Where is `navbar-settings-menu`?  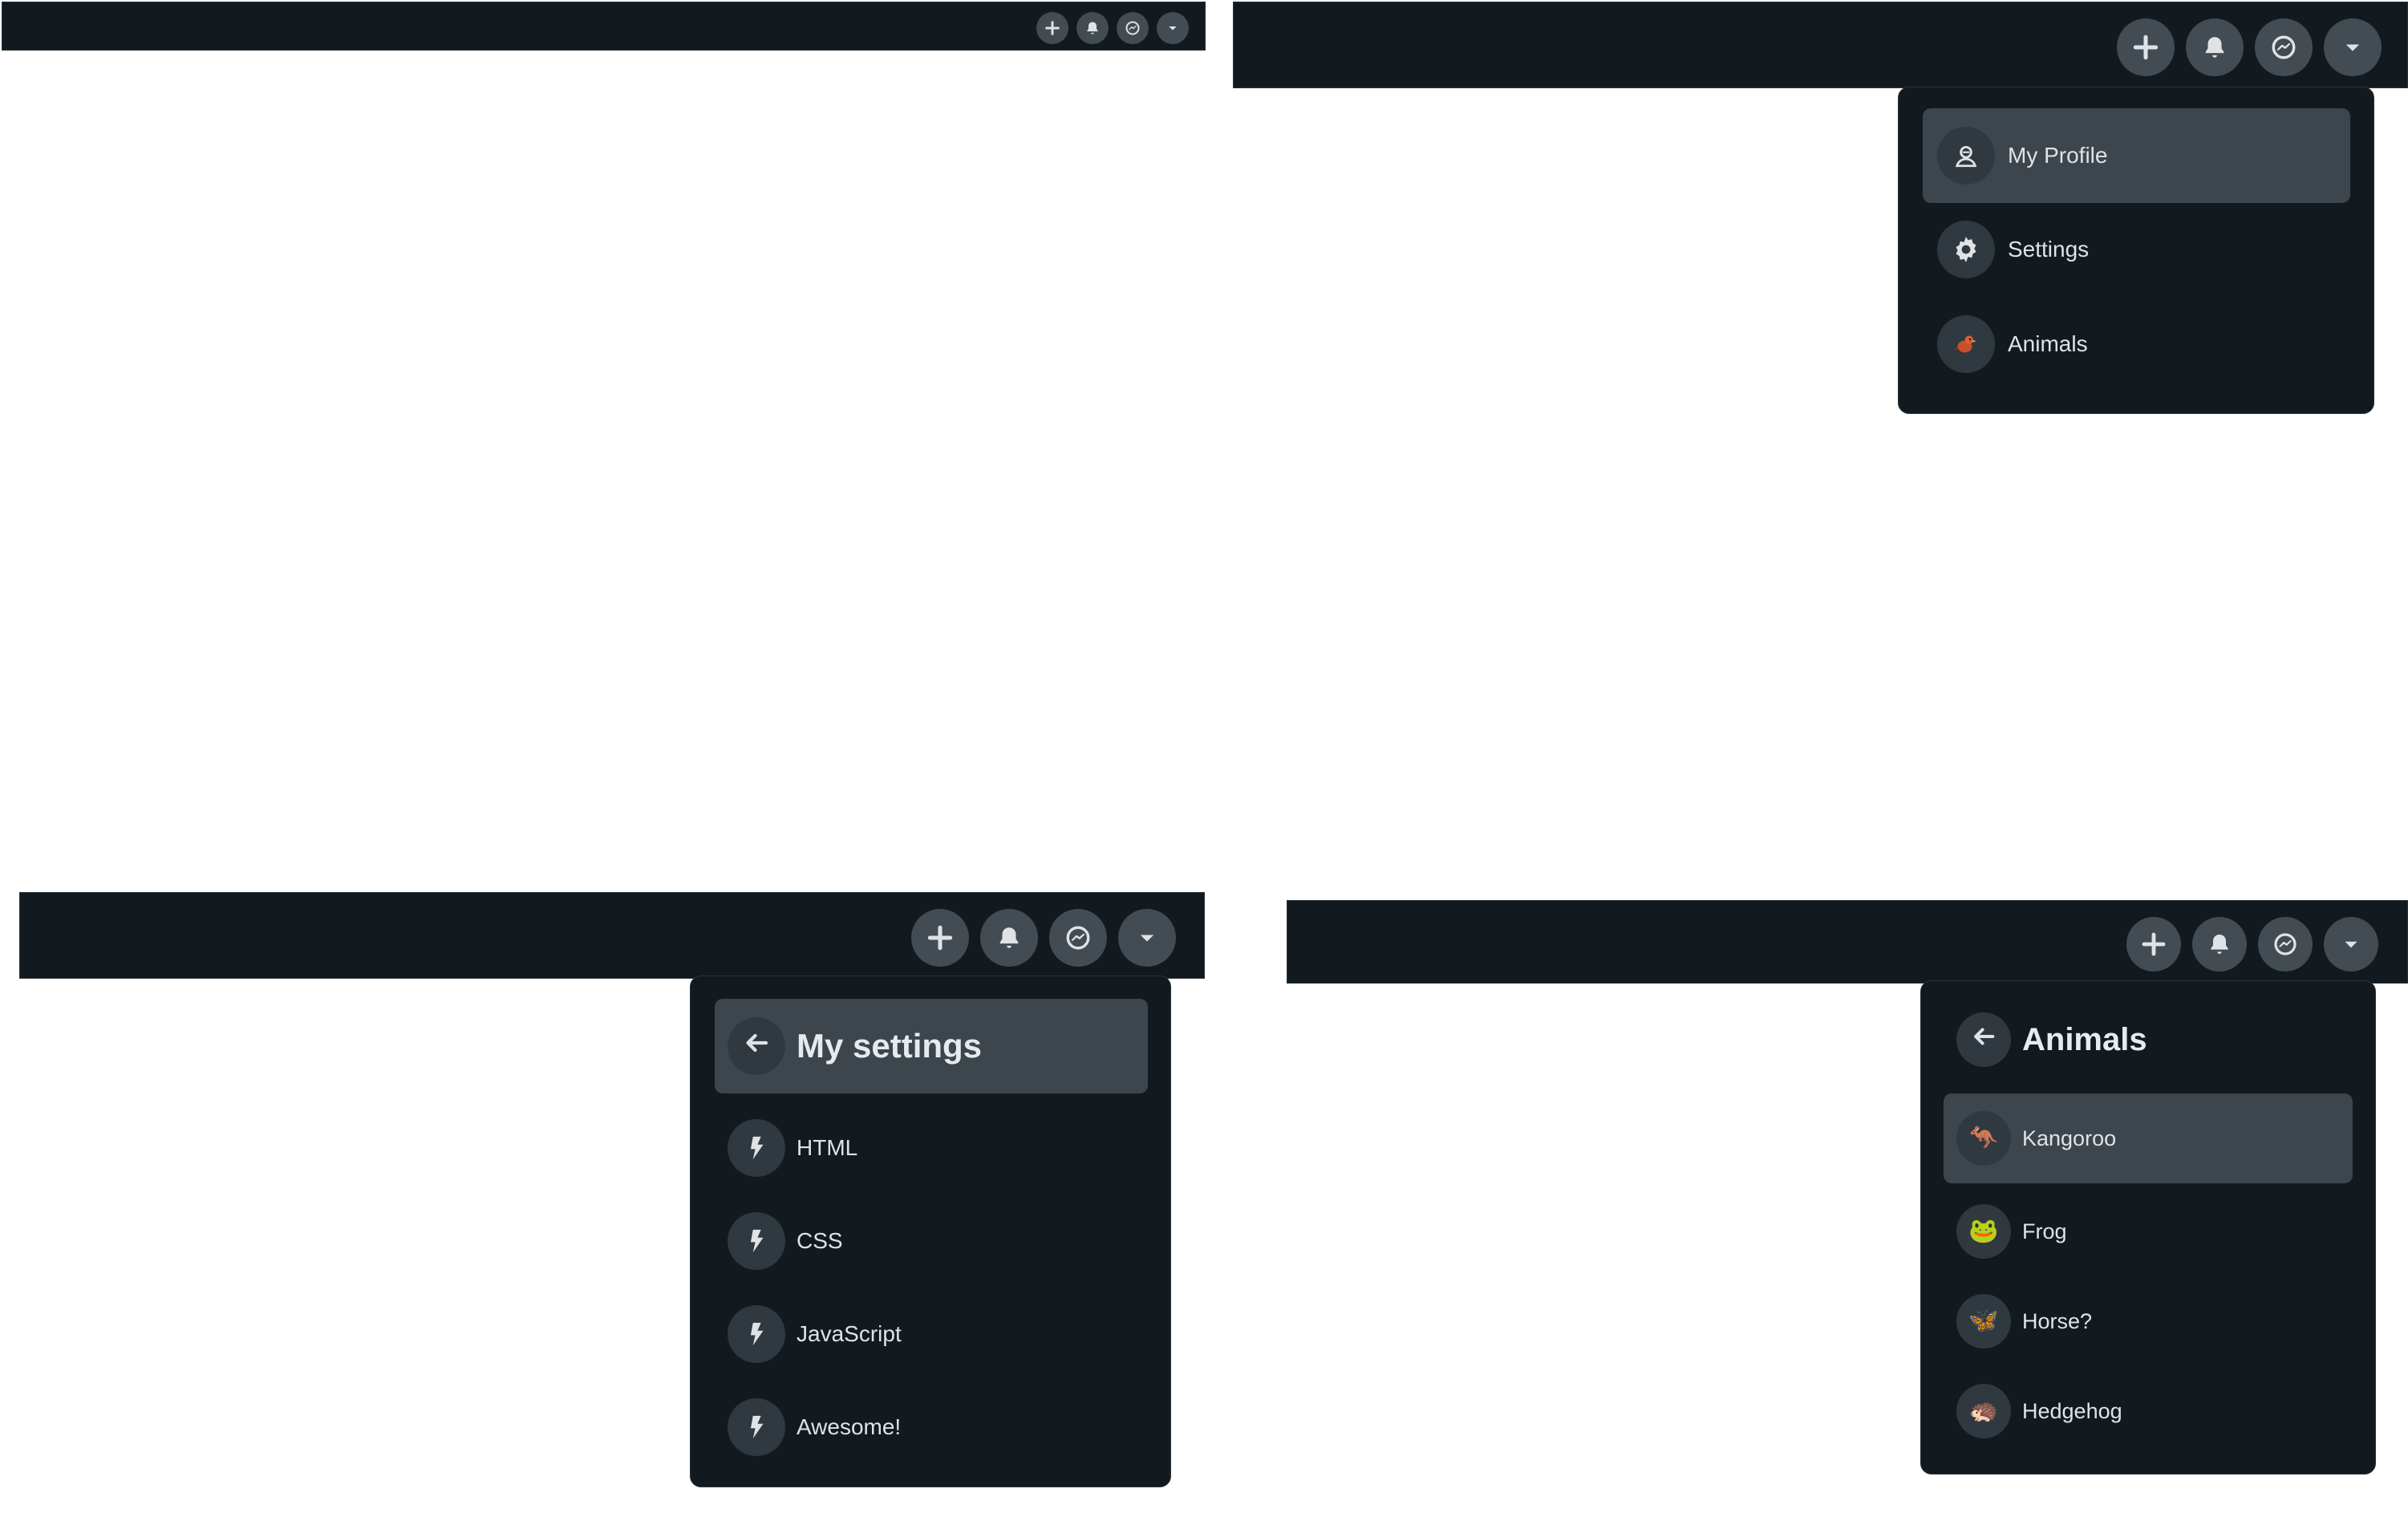 navbar-settings-menu is located at coordinates (612, 936).